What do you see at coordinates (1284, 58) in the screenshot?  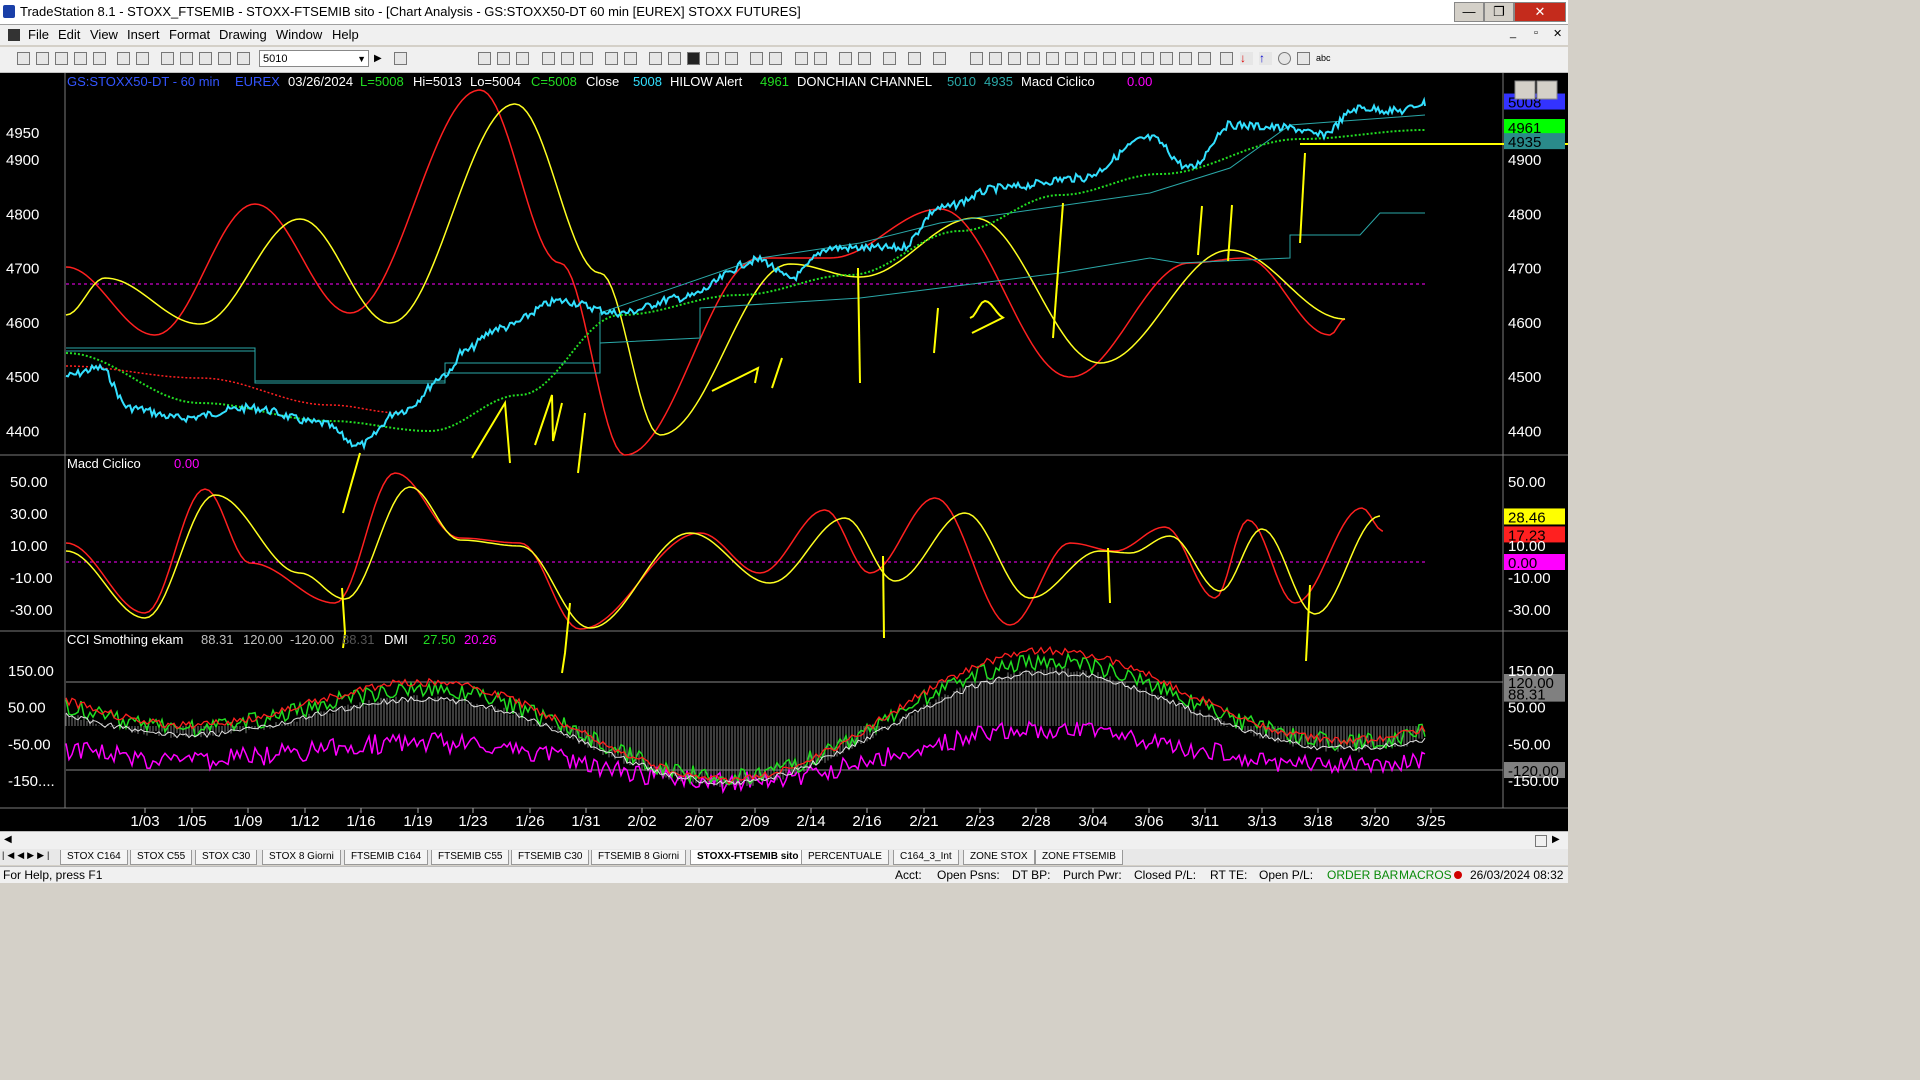 I see `ellipse-icon` at bounding box center [1284, 58].